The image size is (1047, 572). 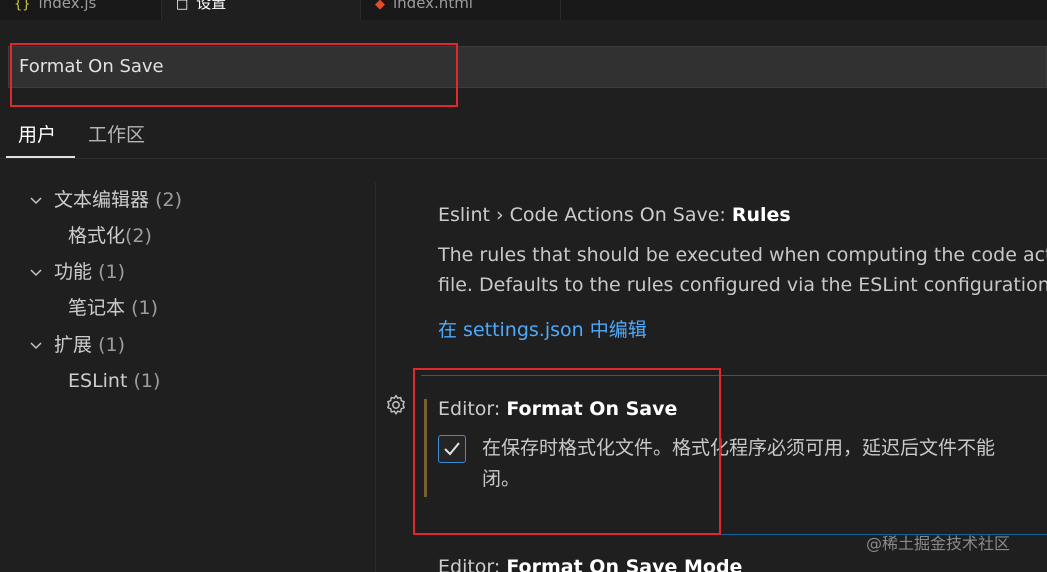 What do you see at coordinates (592, 409) in the screenshot?
I see `setting-name: Format On Save` at bounding box center [592, 409].